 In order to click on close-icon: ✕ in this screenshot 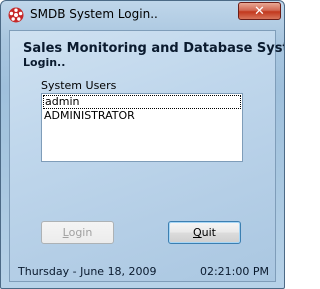, I will do `click(259, 11)`.